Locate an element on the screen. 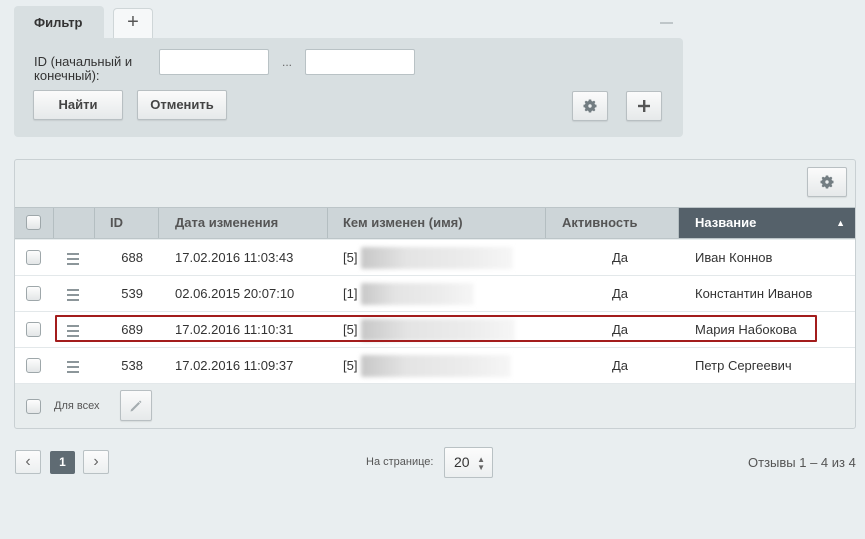 This screenshot has height=539, width=865. find-button: Найти is located at coordinates (78, 105).